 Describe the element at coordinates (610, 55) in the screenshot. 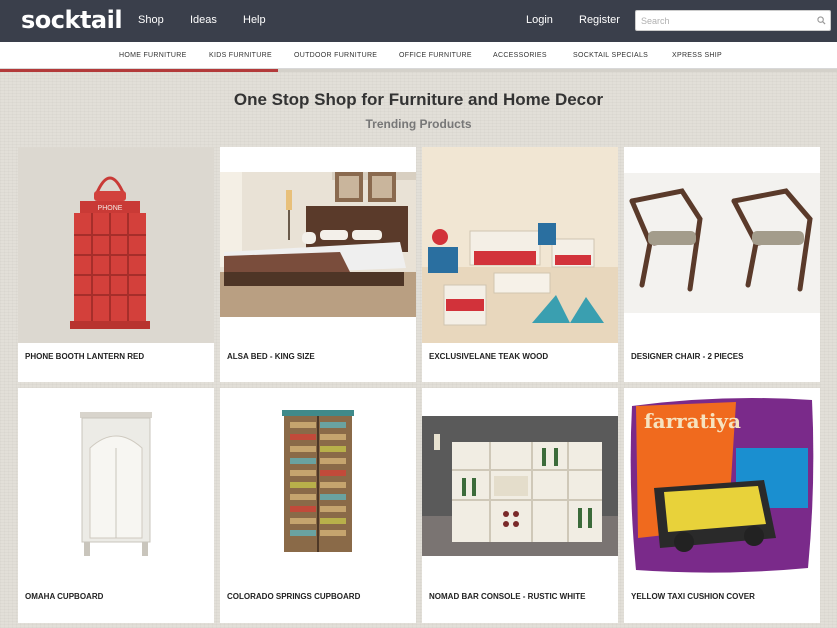

I see `category-socktail-specials: SOCKTAIL SPECIALS` at that location.